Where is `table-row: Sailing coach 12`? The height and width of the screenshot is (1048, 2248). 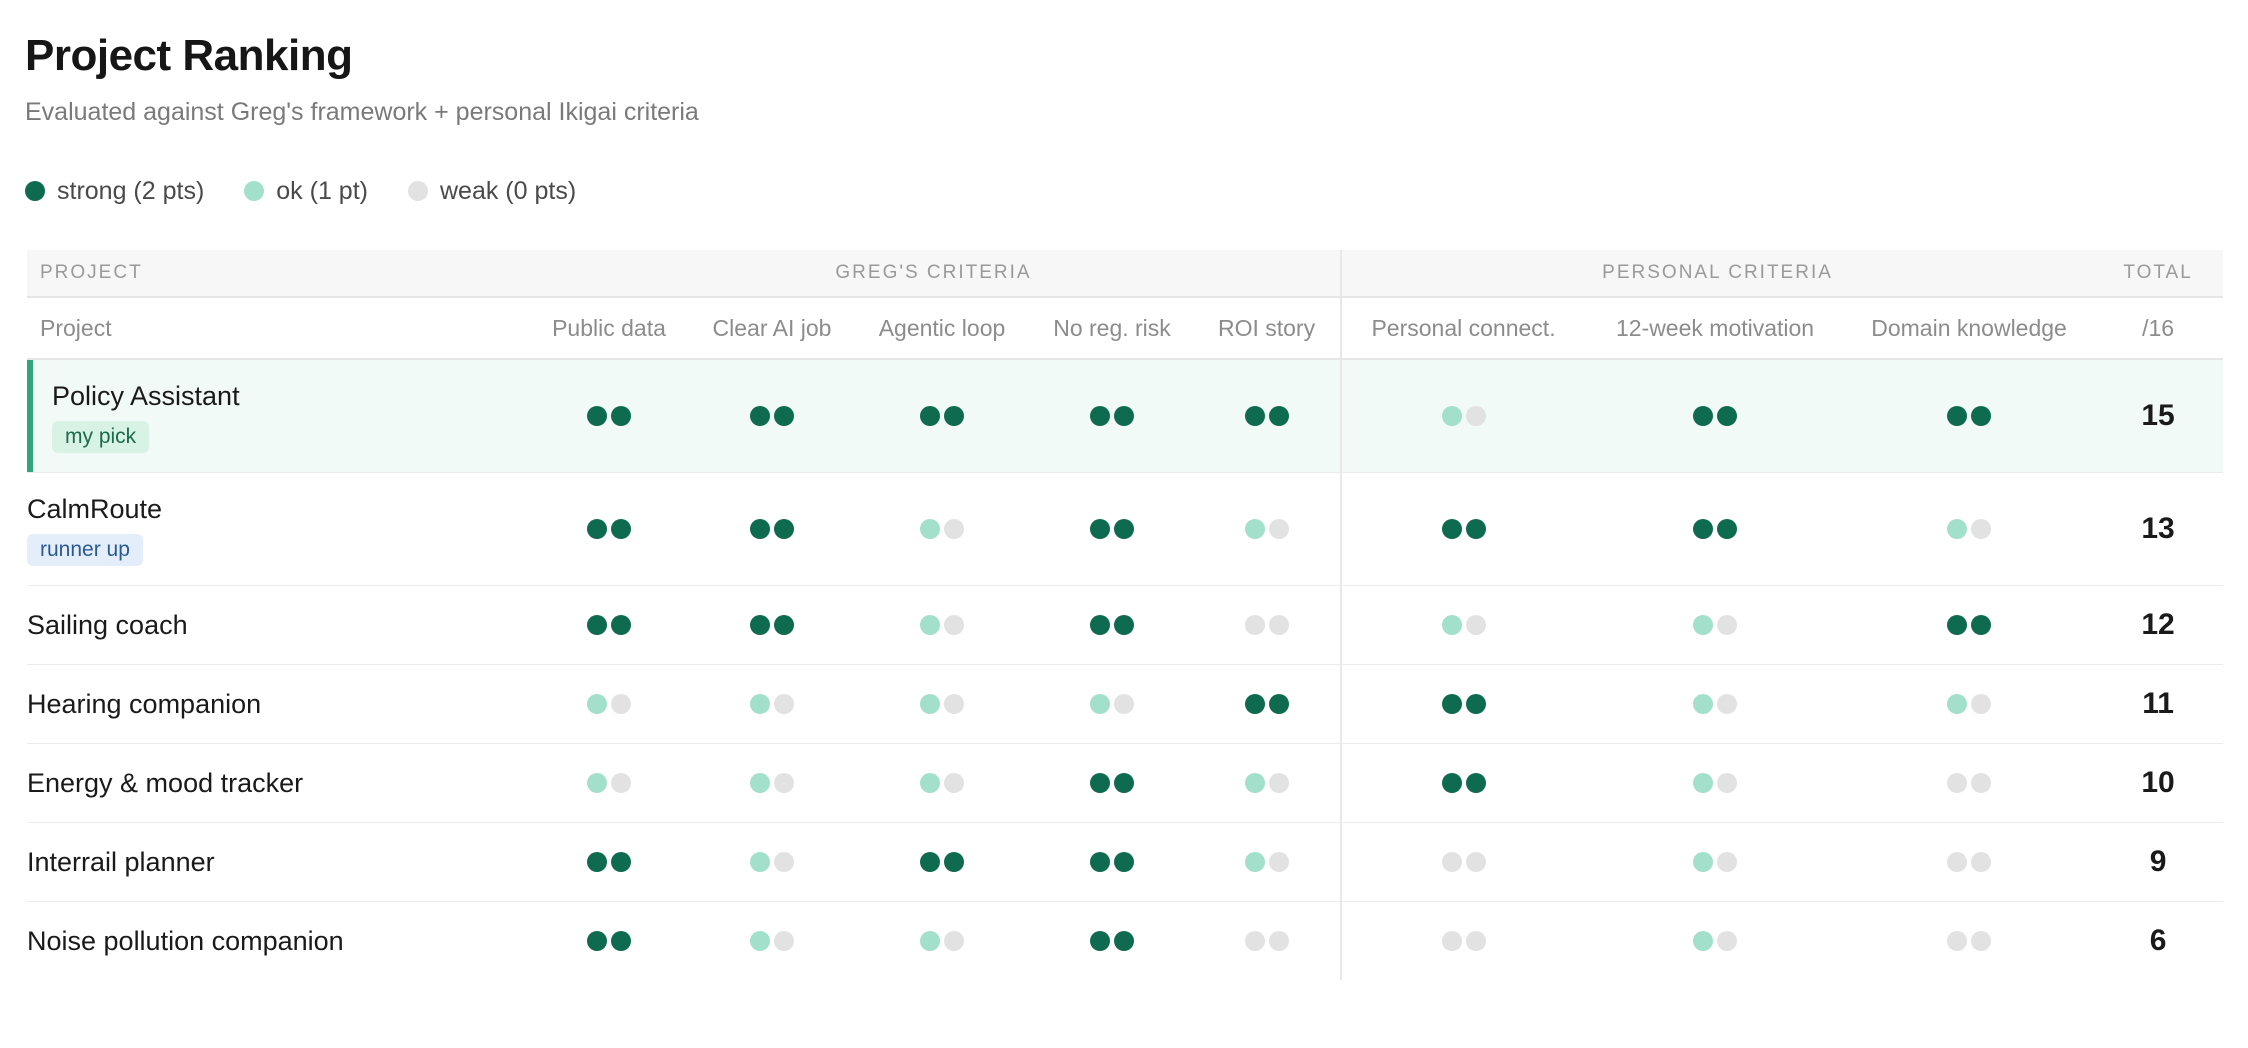 table-row: Sailing coach 12 is located at coordinates (1125, 625).